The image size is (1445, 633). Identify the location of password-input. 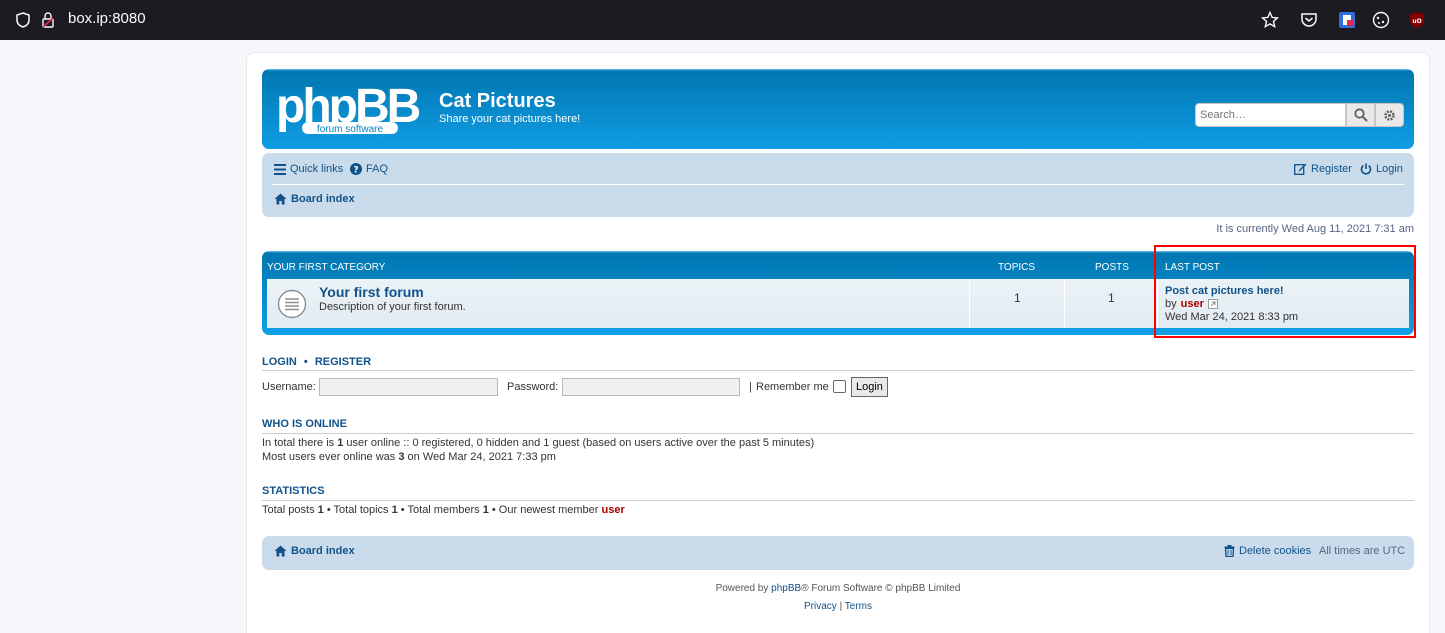
(651, 387).